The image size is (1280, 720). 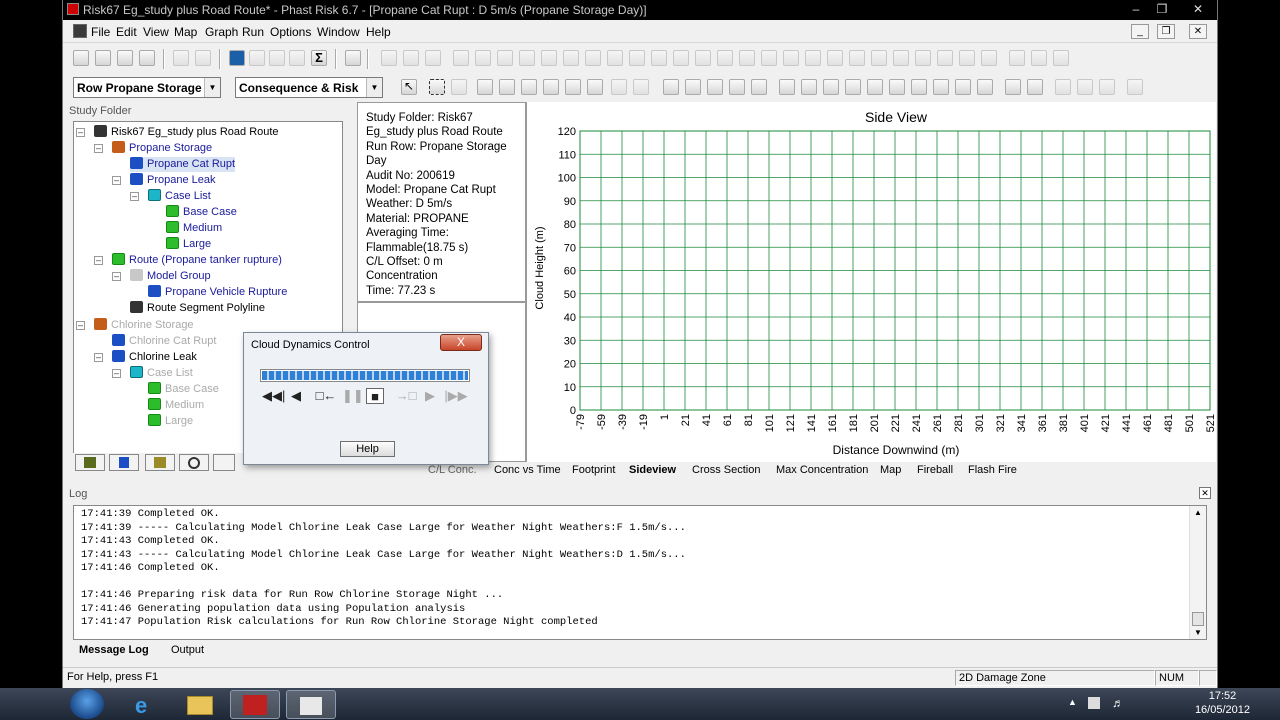 What do you see at coordinates (935, 470) in the screenshot?
I see `tab-fireball: Fireball` at bounding box center [935, 470].